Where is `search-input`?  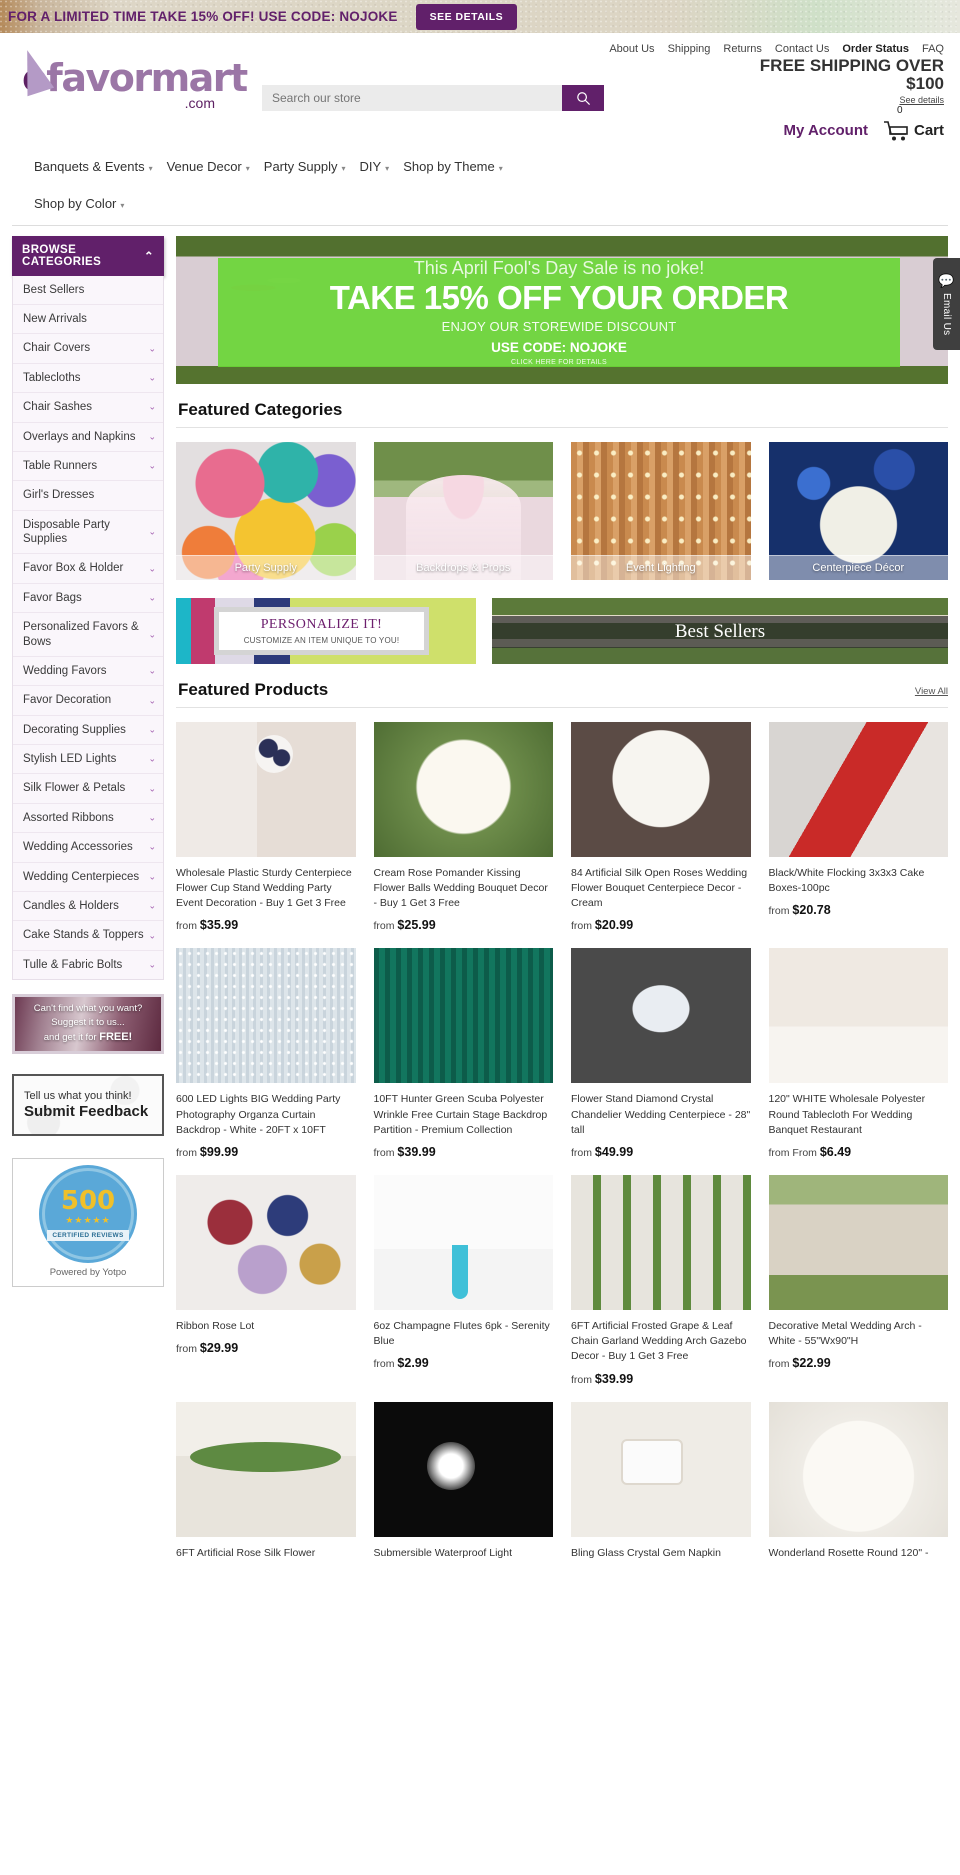 search-input is located at coordinates (412, 98).